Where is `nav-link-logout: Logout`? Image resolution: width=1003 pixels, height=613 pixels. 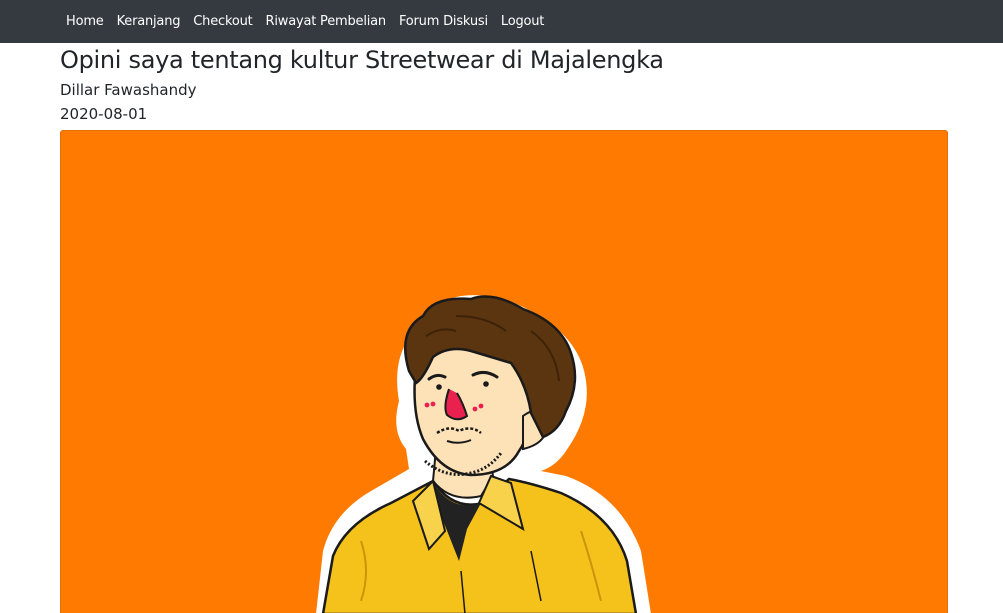 nav-link-logout: Logout is located at coordinates (522, 21).